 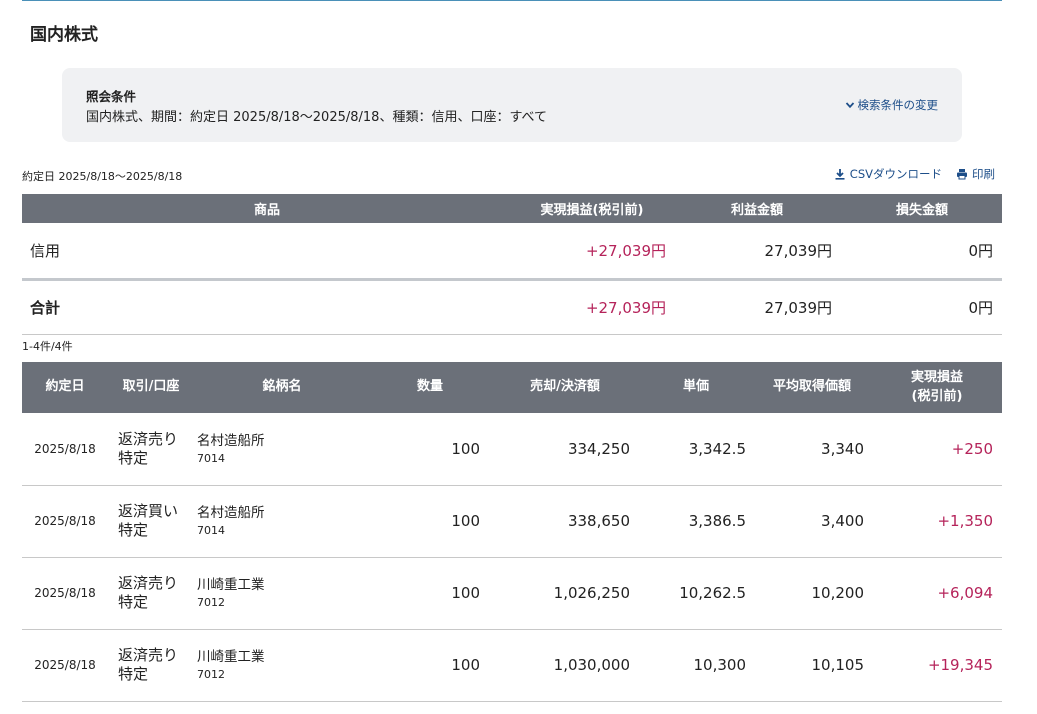 I want to click on change-conditions-link: 検索条件の変更, so click(x=892, y=105).